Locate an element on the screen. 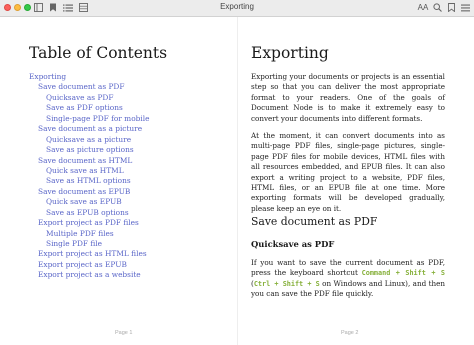  toc-item: Save document as HTML is located at coordinates (89, 161).